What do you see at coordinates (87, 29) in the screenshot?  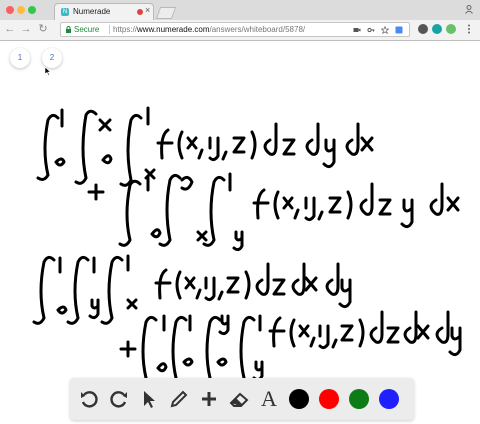 I see `secure-label: Secure` at bounding box center [87, 29].